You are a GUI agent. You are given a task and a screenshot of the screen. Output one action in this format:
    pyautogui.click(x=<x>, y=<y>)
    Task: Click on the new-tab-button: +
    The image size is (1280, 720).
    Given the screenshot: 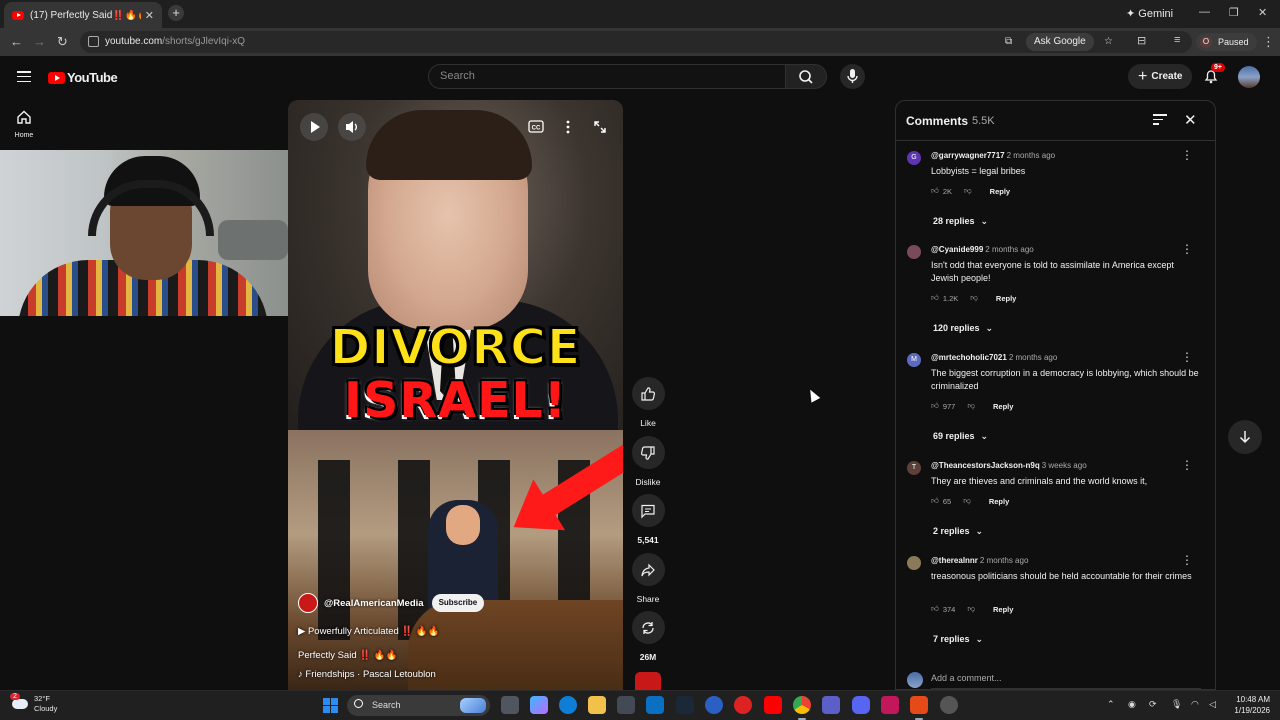 What is the action you would take?
    pyautogui.click(x=176, y=13)
    